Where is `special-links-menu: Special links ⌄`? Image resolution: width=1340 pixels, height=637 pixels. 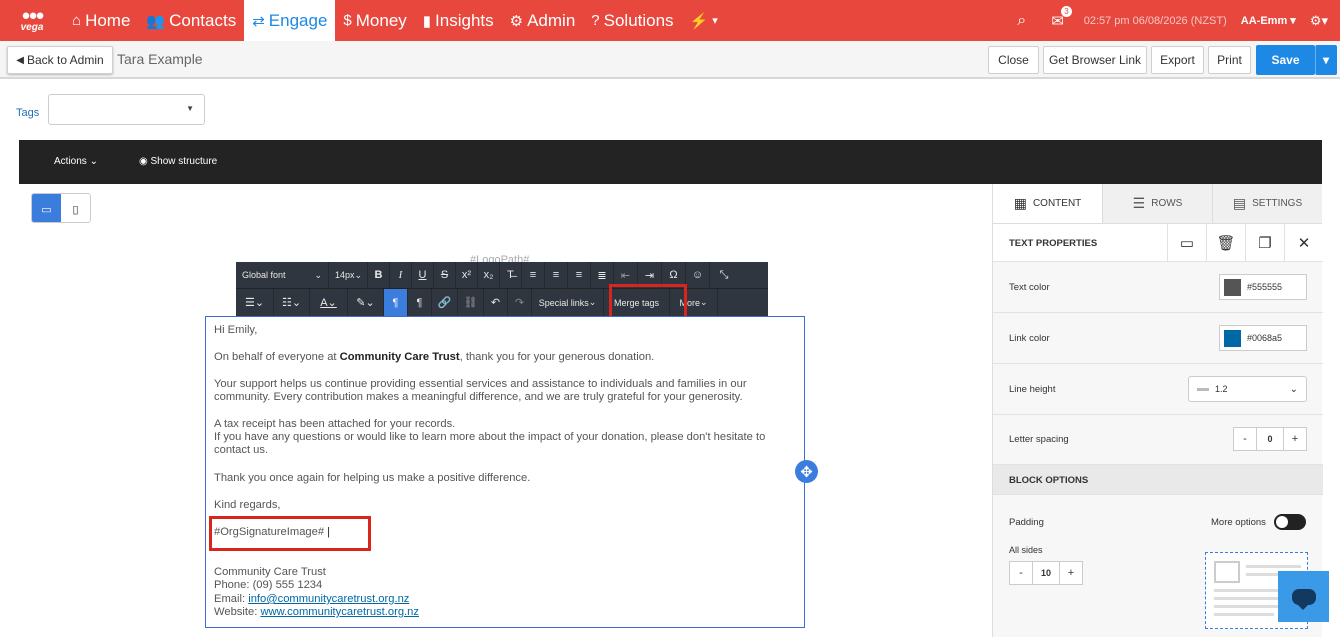
special-links-menu: Special links ⌄ is located at coordinates (568, 302).